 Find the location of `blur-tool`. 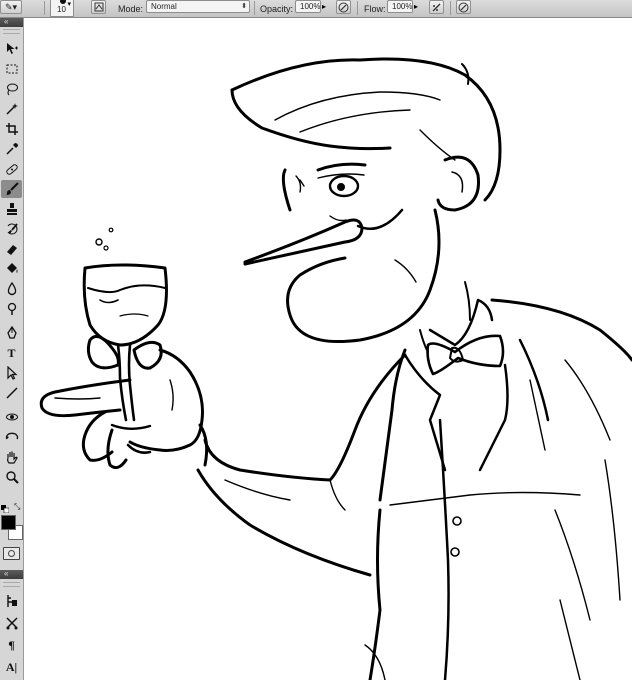

blur-tool is located at coordinates (11, 289).